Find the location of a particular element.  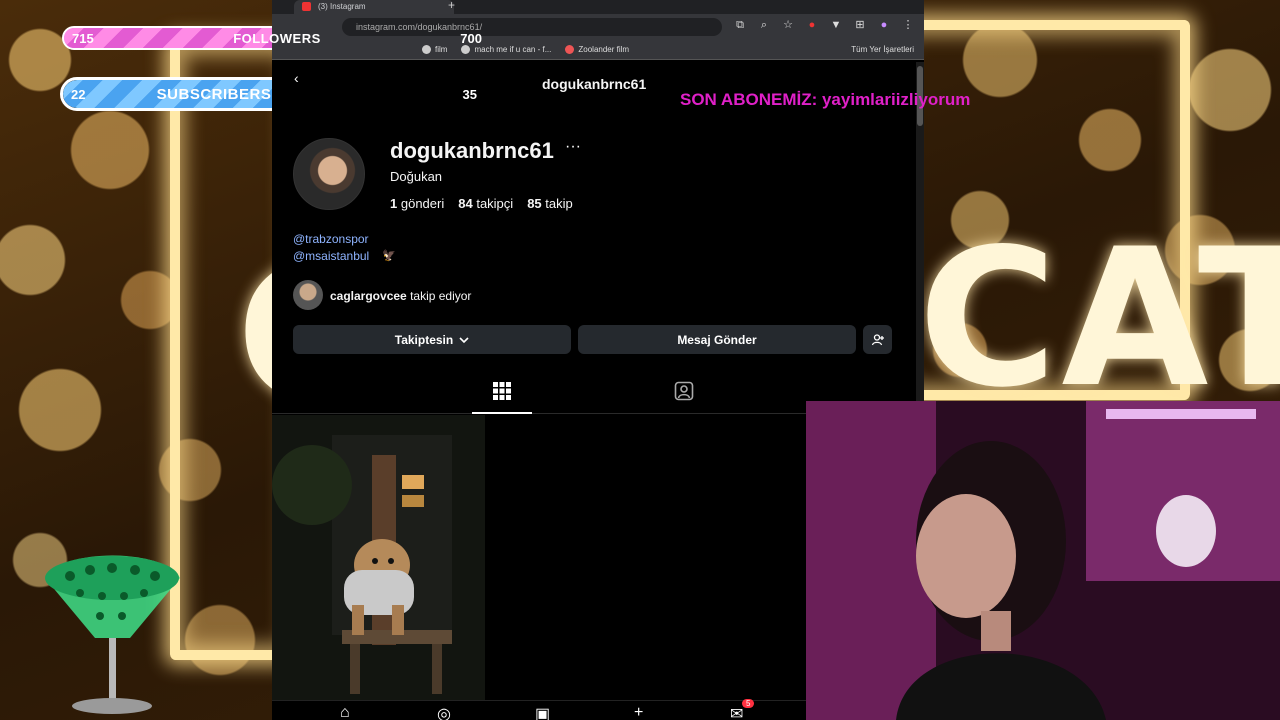

browser-tab: (3) Instagram is located at coordinates (374, 7).